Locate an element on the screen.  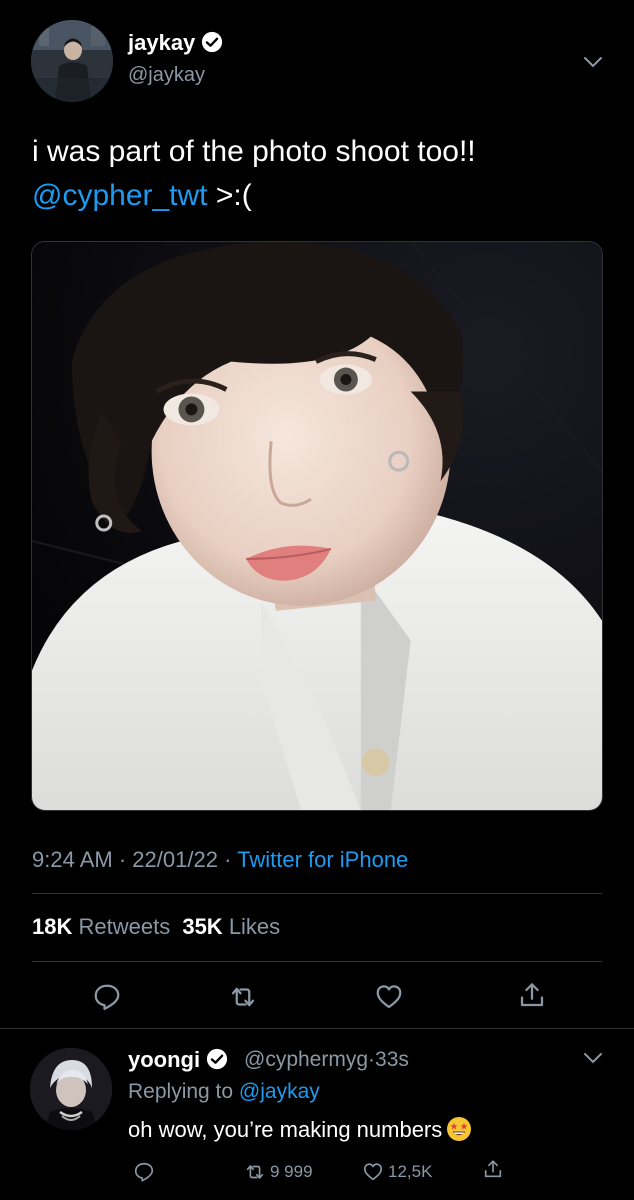
likes-count: 35K is located at coordinates (202, 926).